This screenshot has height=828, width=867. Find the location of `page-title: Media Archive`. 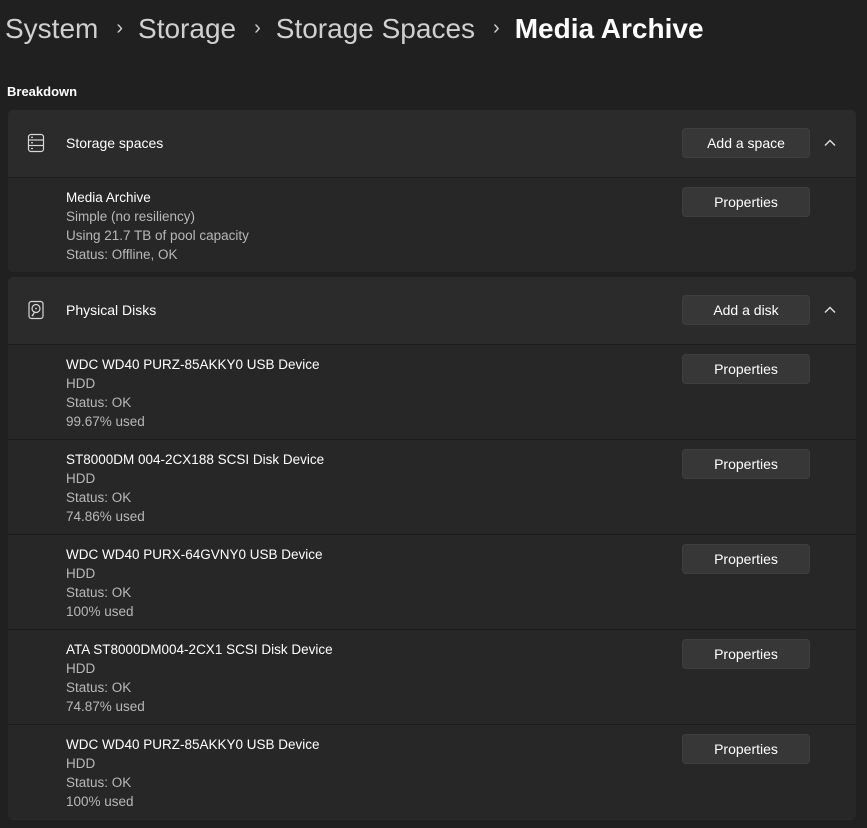

page-title: Media Archive is located at coordinates (609, 28).